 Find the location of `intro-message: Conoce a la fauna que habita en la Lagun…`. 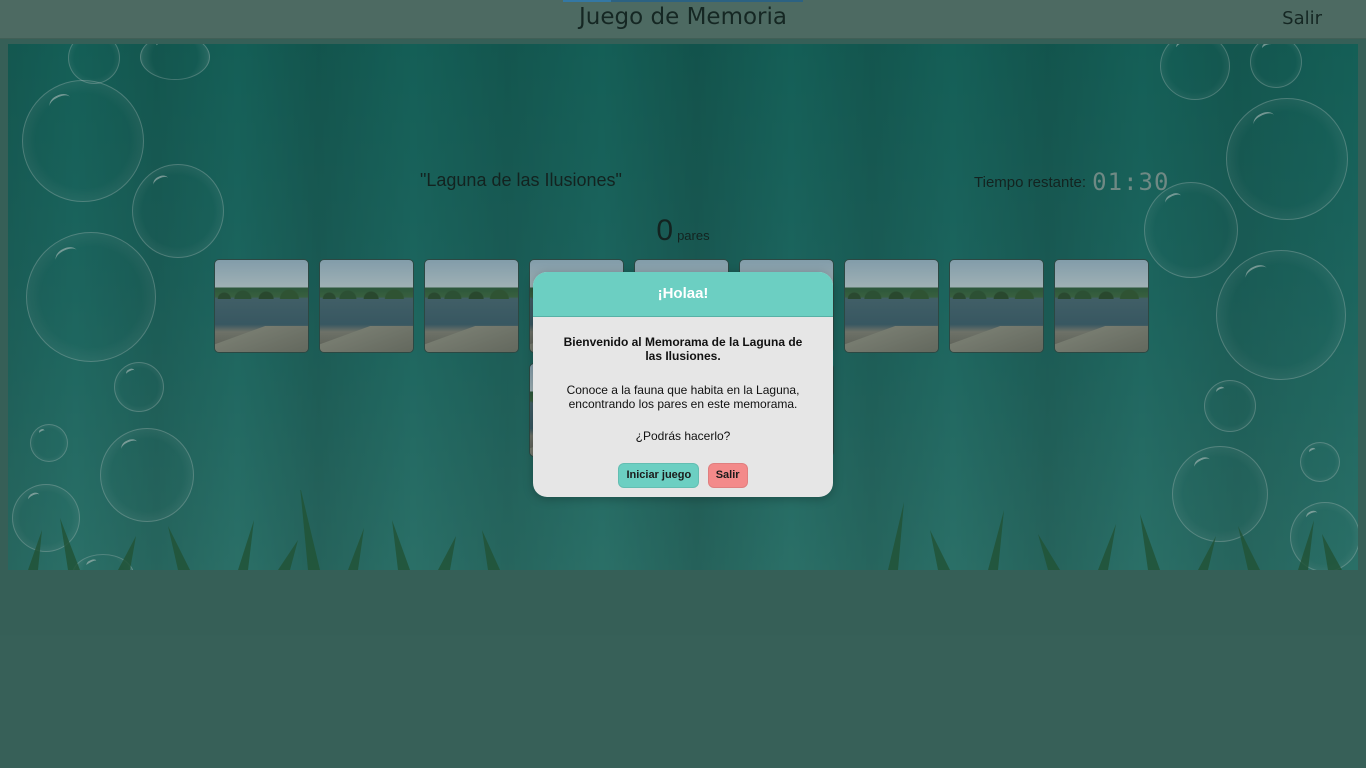

intro-message: Conoce a la fauna que habita en la Lagun… is located at coordinates (683, 397).